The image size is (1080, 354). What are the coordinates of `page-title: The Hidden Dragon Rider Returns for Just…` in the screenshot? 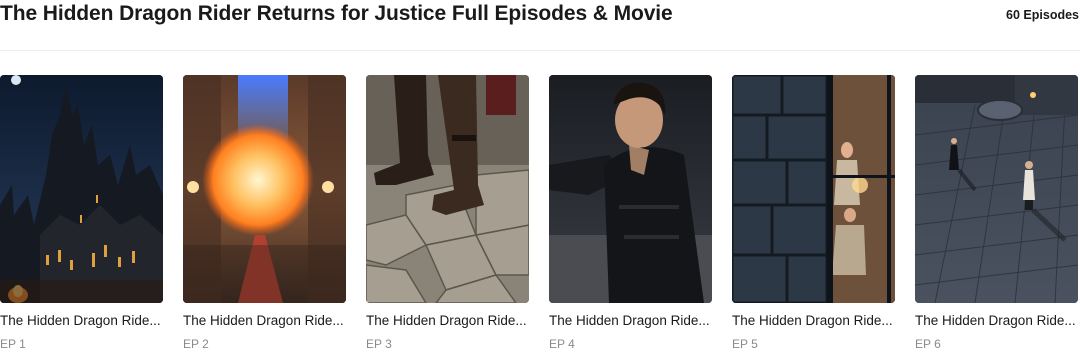 It's located at (336, 13).